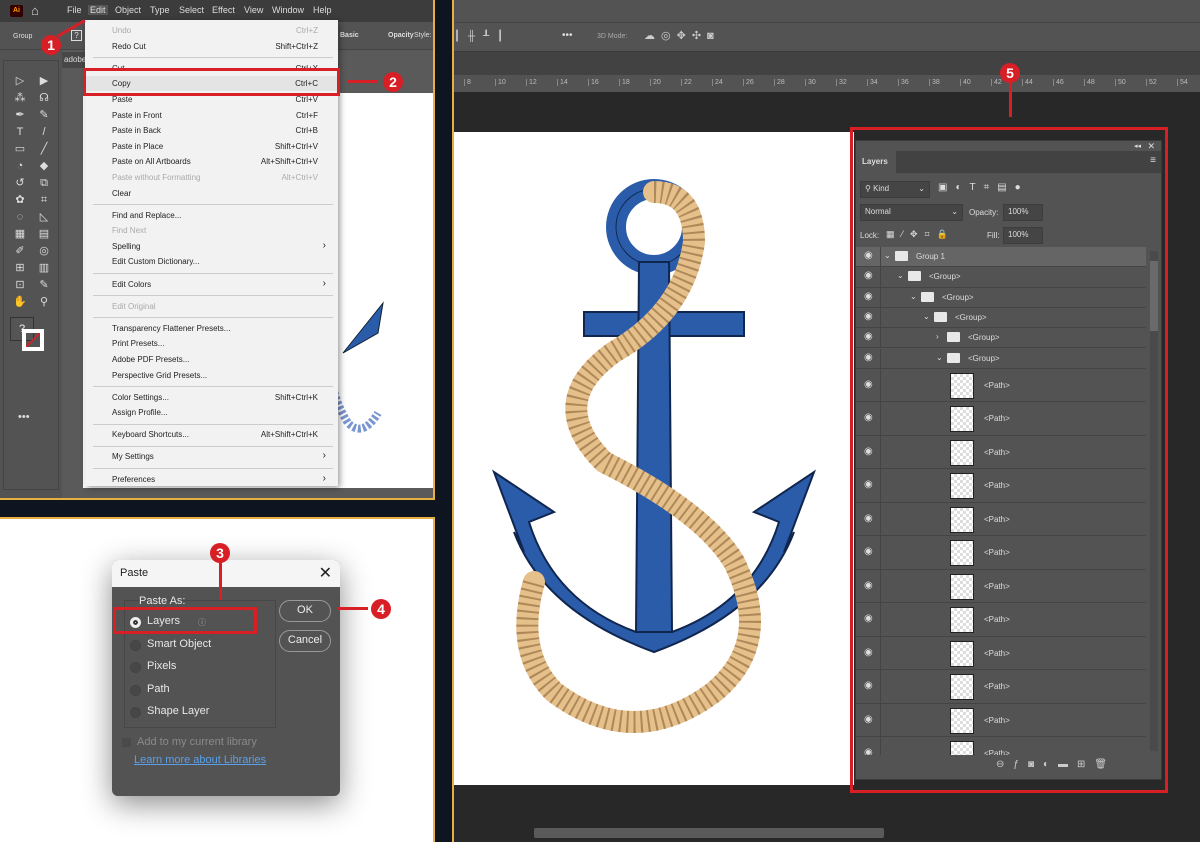 This screenshot has width=1200, height=842. Describe the element at coordinates (996, 82) in the screenshot. I see `ruler-tick: 42` at that location.